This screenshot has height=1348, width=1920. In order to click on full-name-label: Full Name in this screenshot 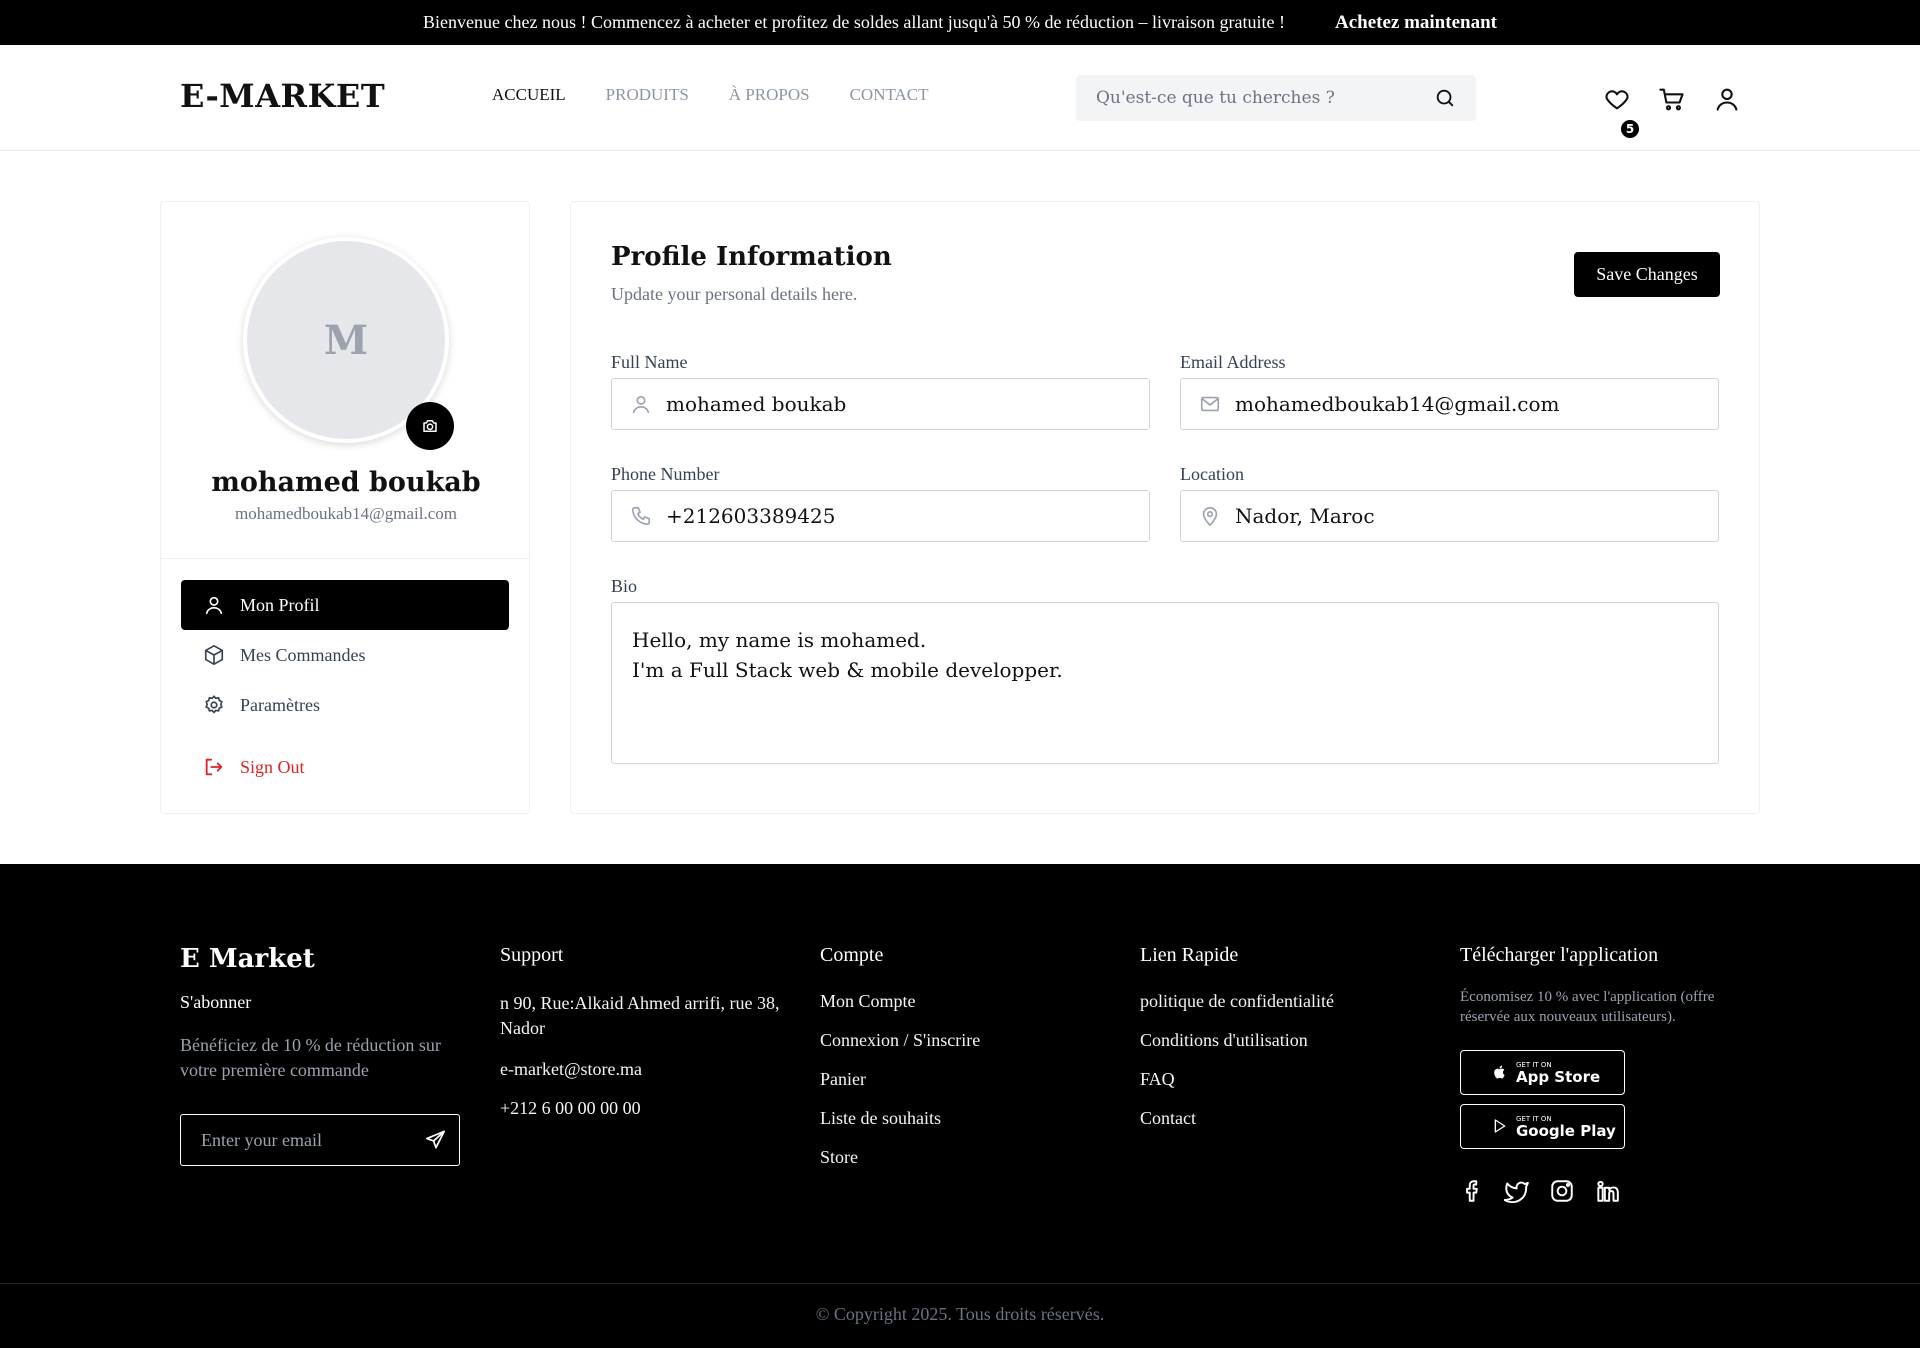, I will do `click(649, 362)`.